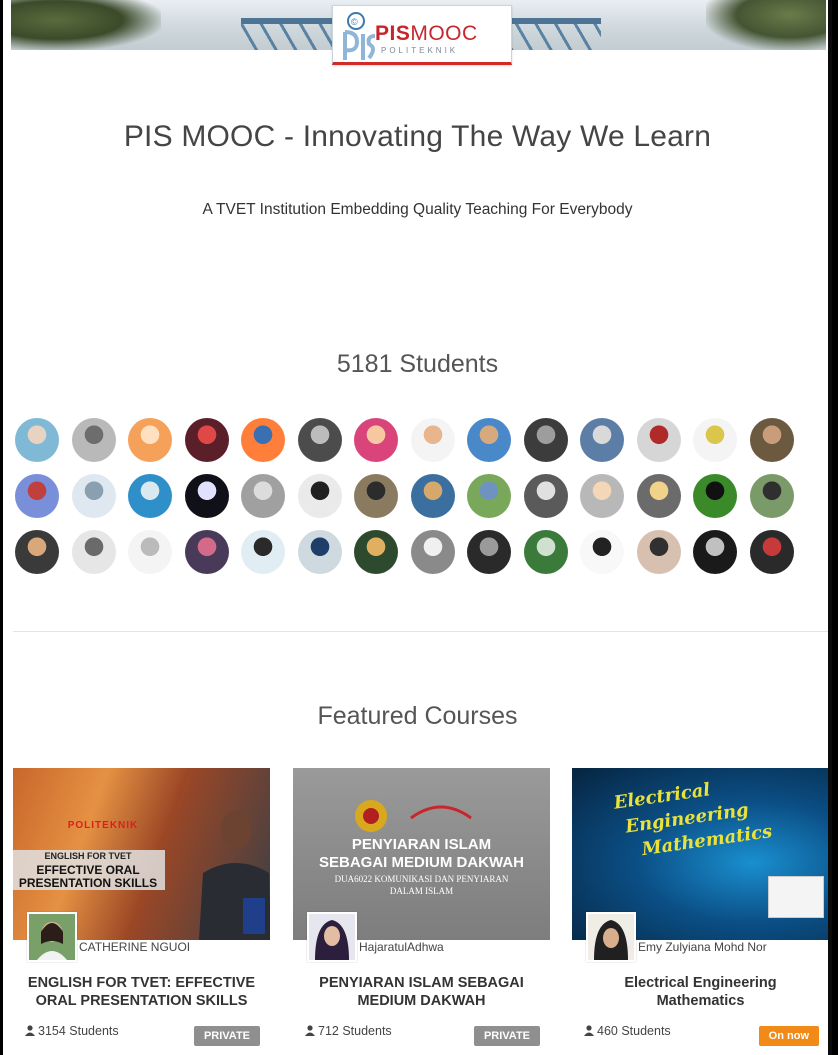 The height and width of the screenshot is (1055, 838). Describe the element at coordinates (420, 50) in the screenshot. I see `logo-subtext: POLITEKNIK` at that location.